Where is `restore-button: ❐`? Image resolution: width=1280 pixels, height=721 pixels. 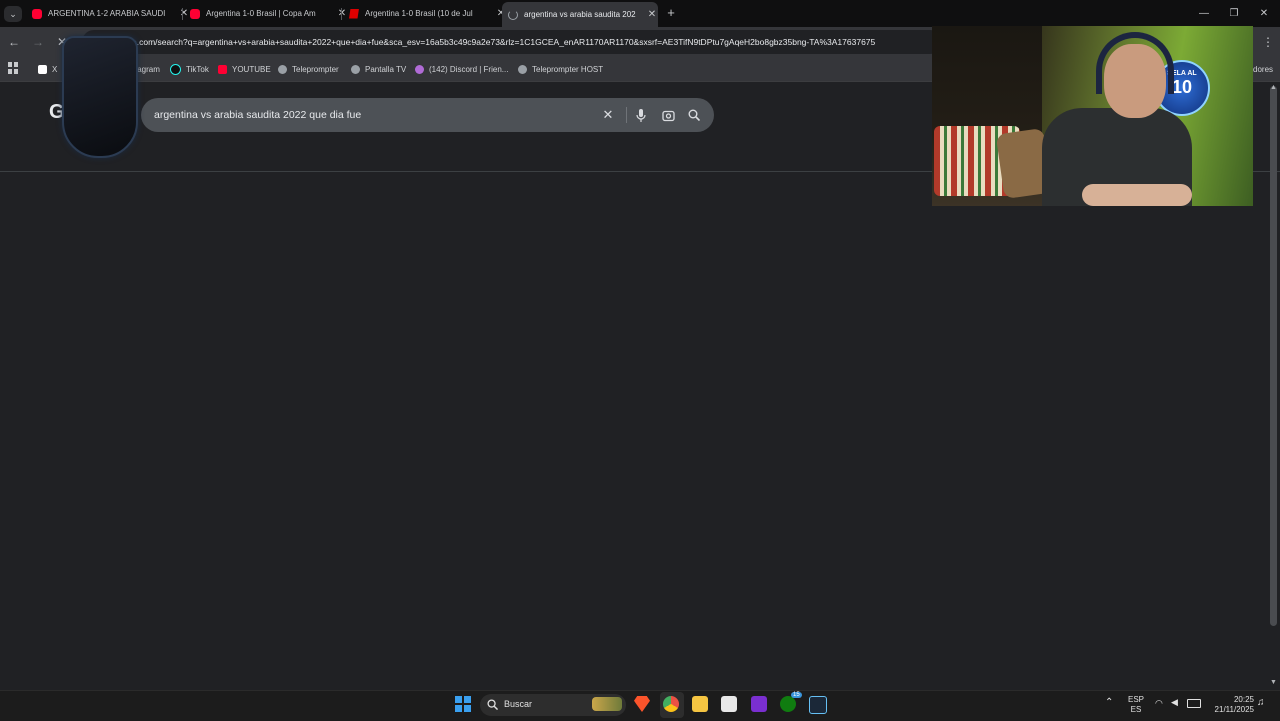
restore-button: ❐ is located at coordinates (1234, 13).